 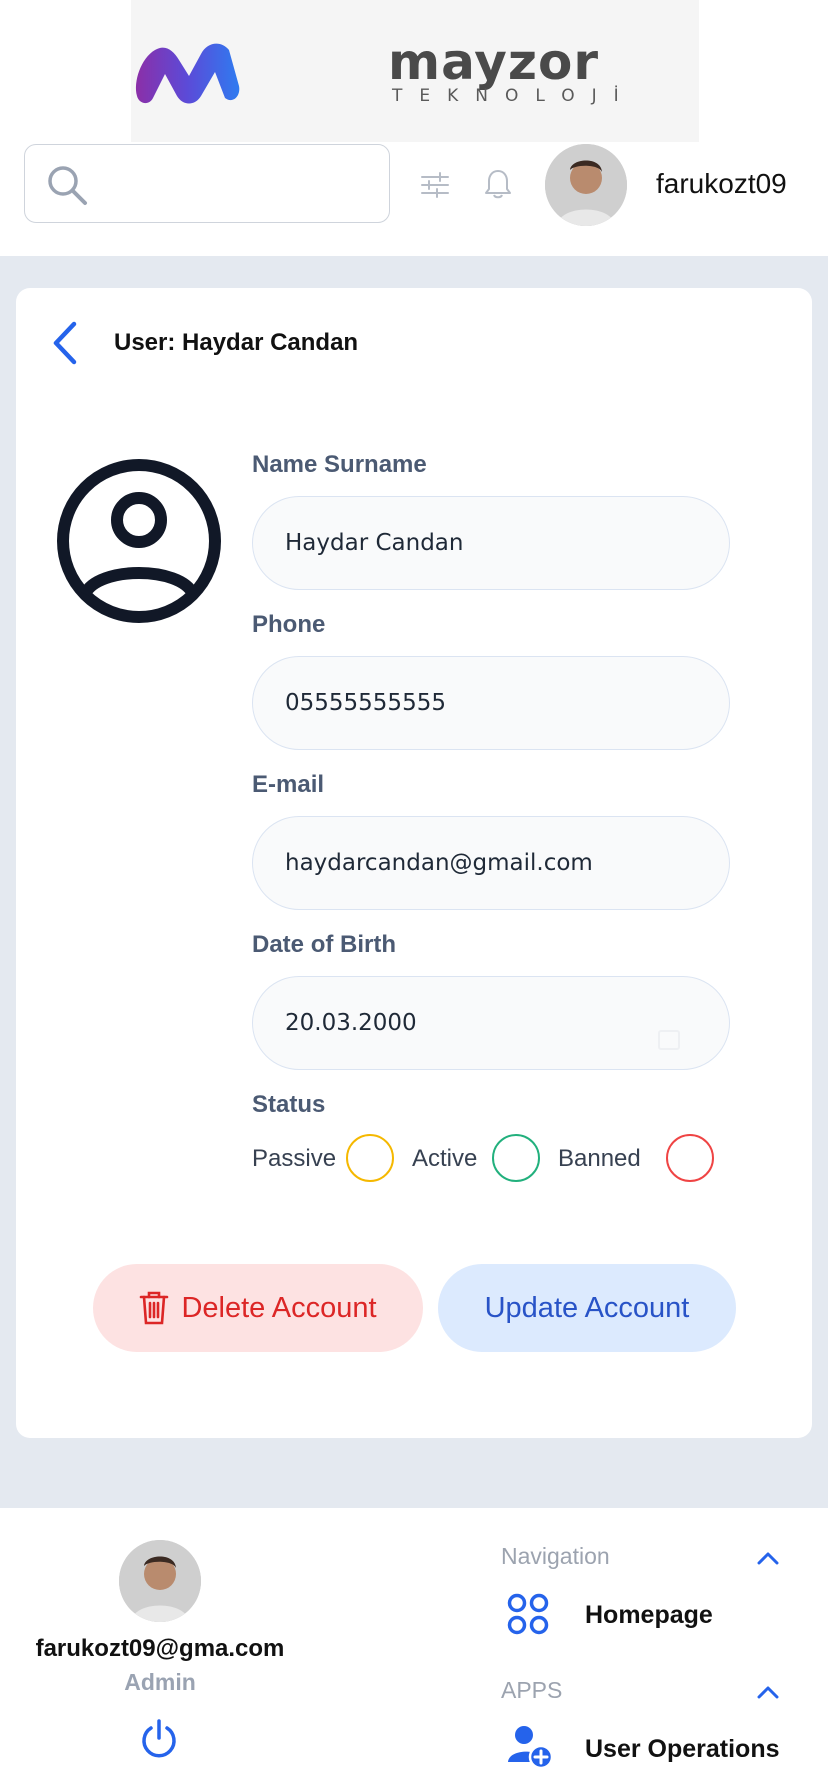 I want to click on search-box, so click(x=207, y=183).